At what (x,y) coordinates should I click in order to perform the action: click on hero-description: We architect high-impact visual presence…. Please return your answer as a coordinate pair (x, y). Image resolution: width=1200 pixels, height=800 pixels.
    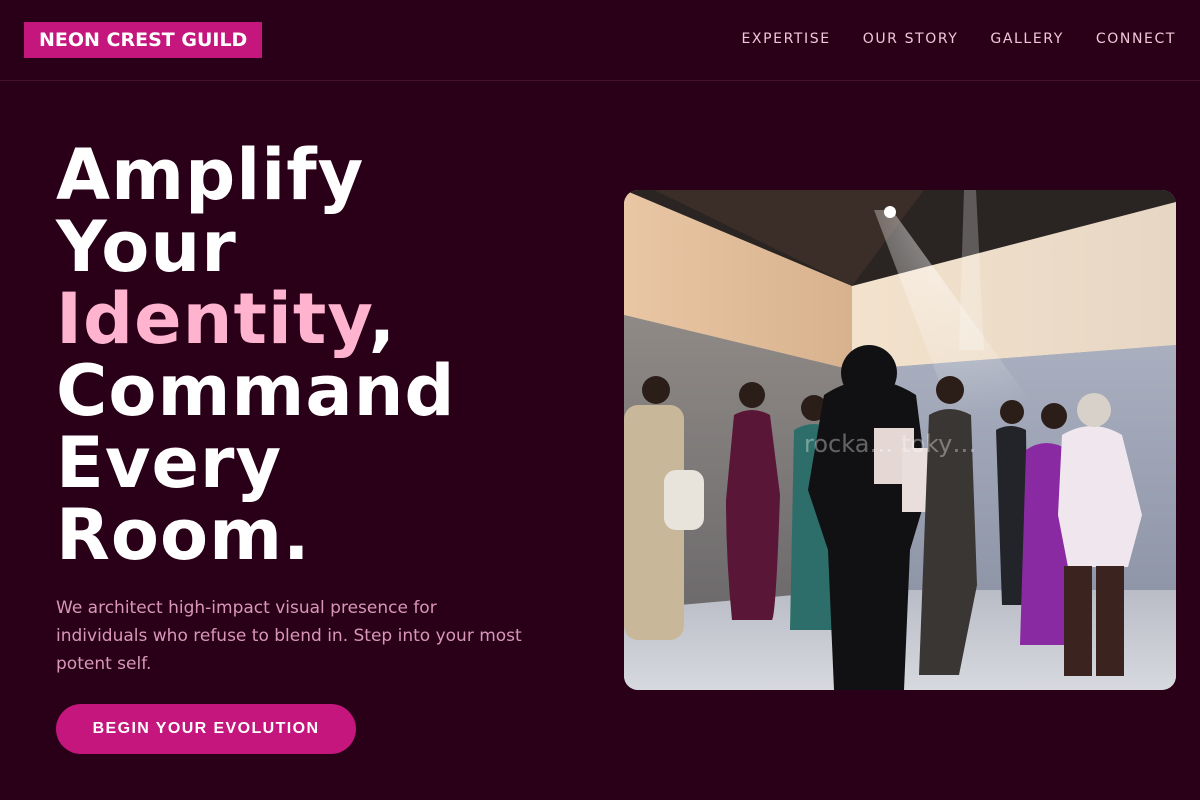
    Looking at the image, I should click on (289, 636).